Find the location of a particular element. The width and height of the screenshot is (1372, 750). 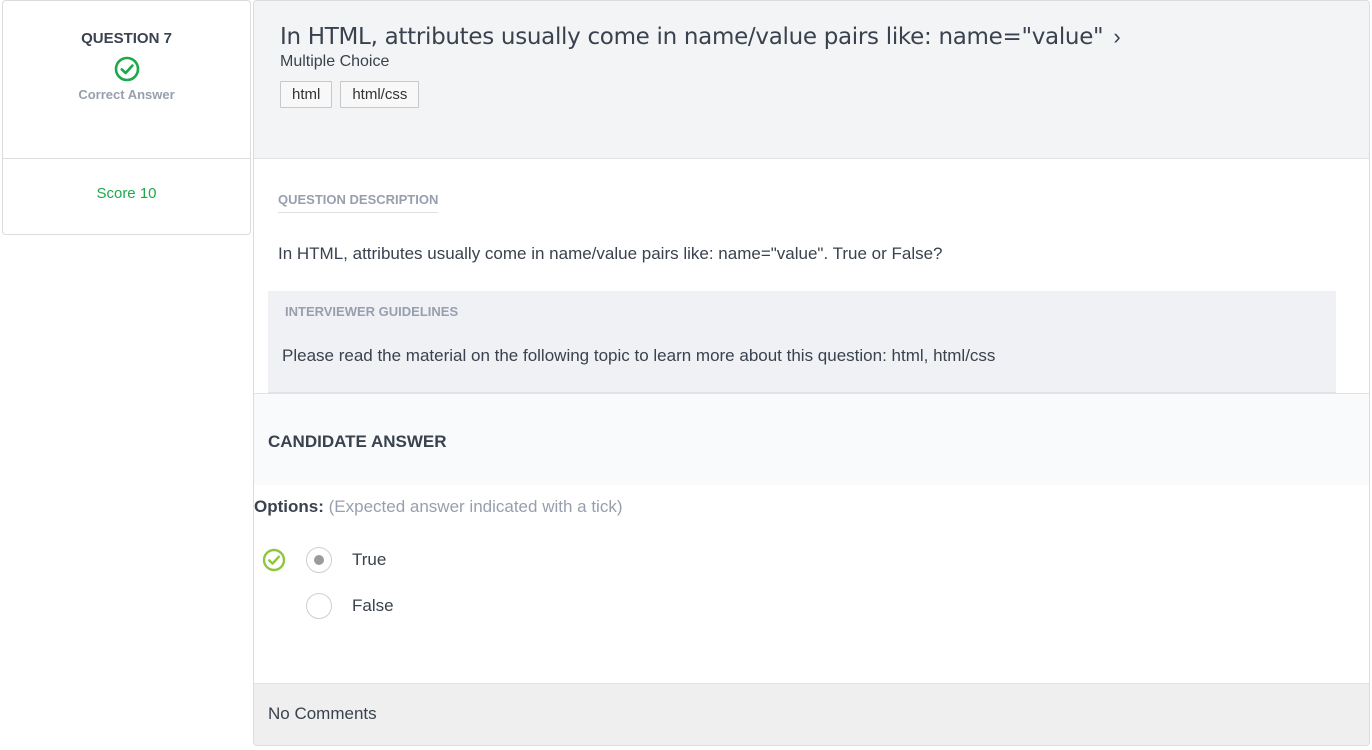

option-label: True is located at coordinates (369, 559).